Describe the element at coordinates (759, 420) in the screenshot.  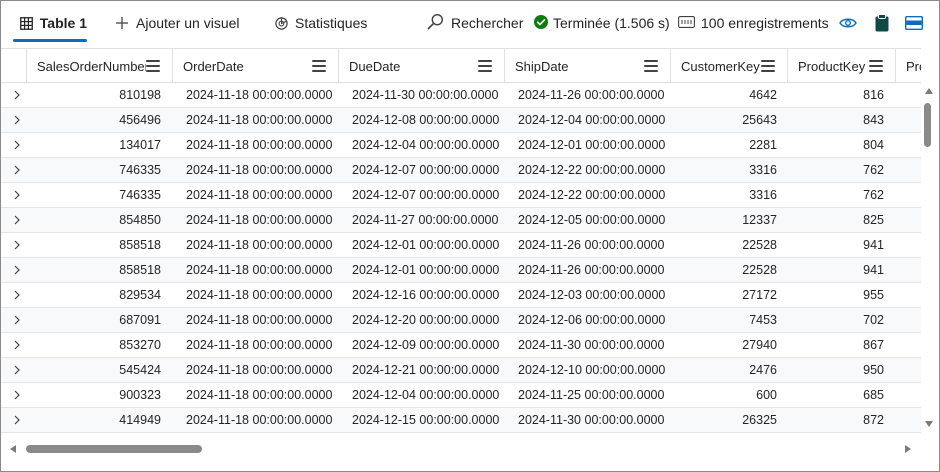
I see `table-cell: 26325` at that location.